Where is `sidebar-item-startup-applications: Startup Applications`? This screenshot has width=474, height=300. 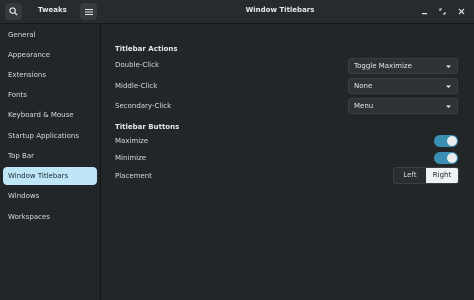
sidebar-item-startup-applications: Startup Applications is located at coordinates (50, 136).